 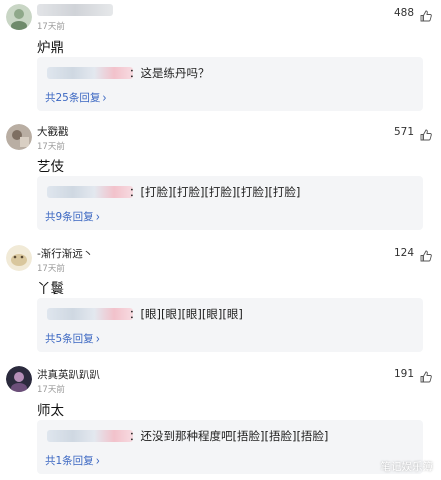 What do you see at coordinates (407, 467) in the screenshot?
I see `watermark: 笔记娱乐簿` at bounding box center [407, 467].